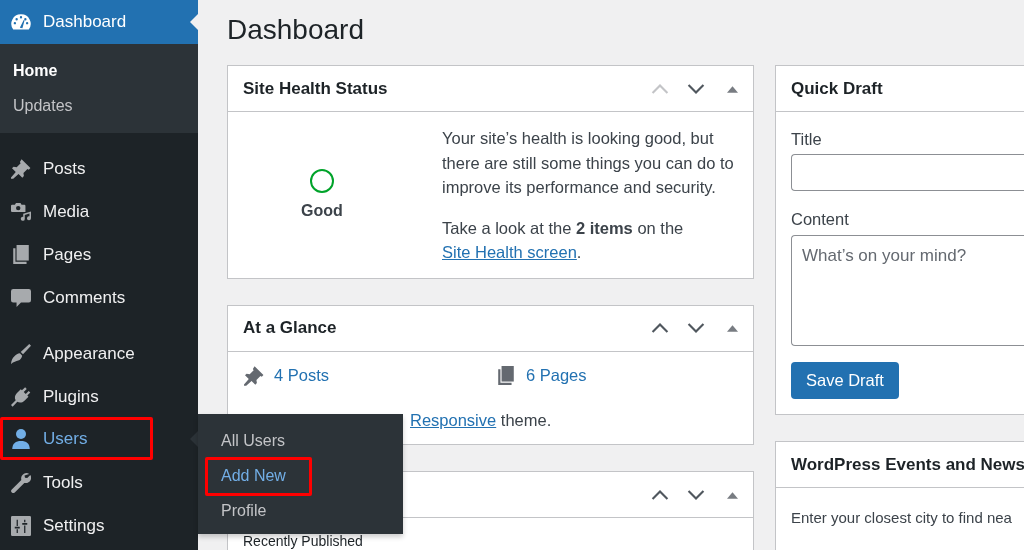 The width and height of the screenshot is (1024, 550). I want to click on health-status-label: Good, so click(322, 211).